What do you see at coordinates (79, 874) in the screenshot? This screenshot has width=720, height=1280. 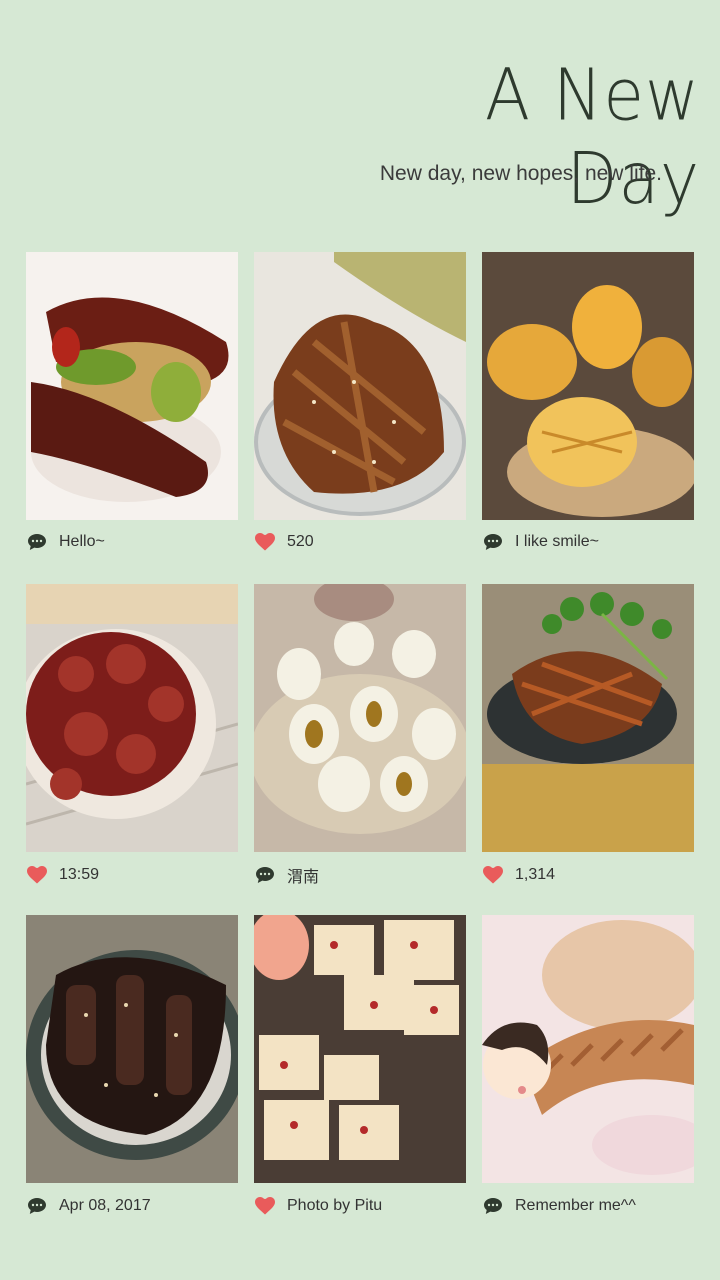 I see `caption-text: 13:59` at bounding box center [79, 874].